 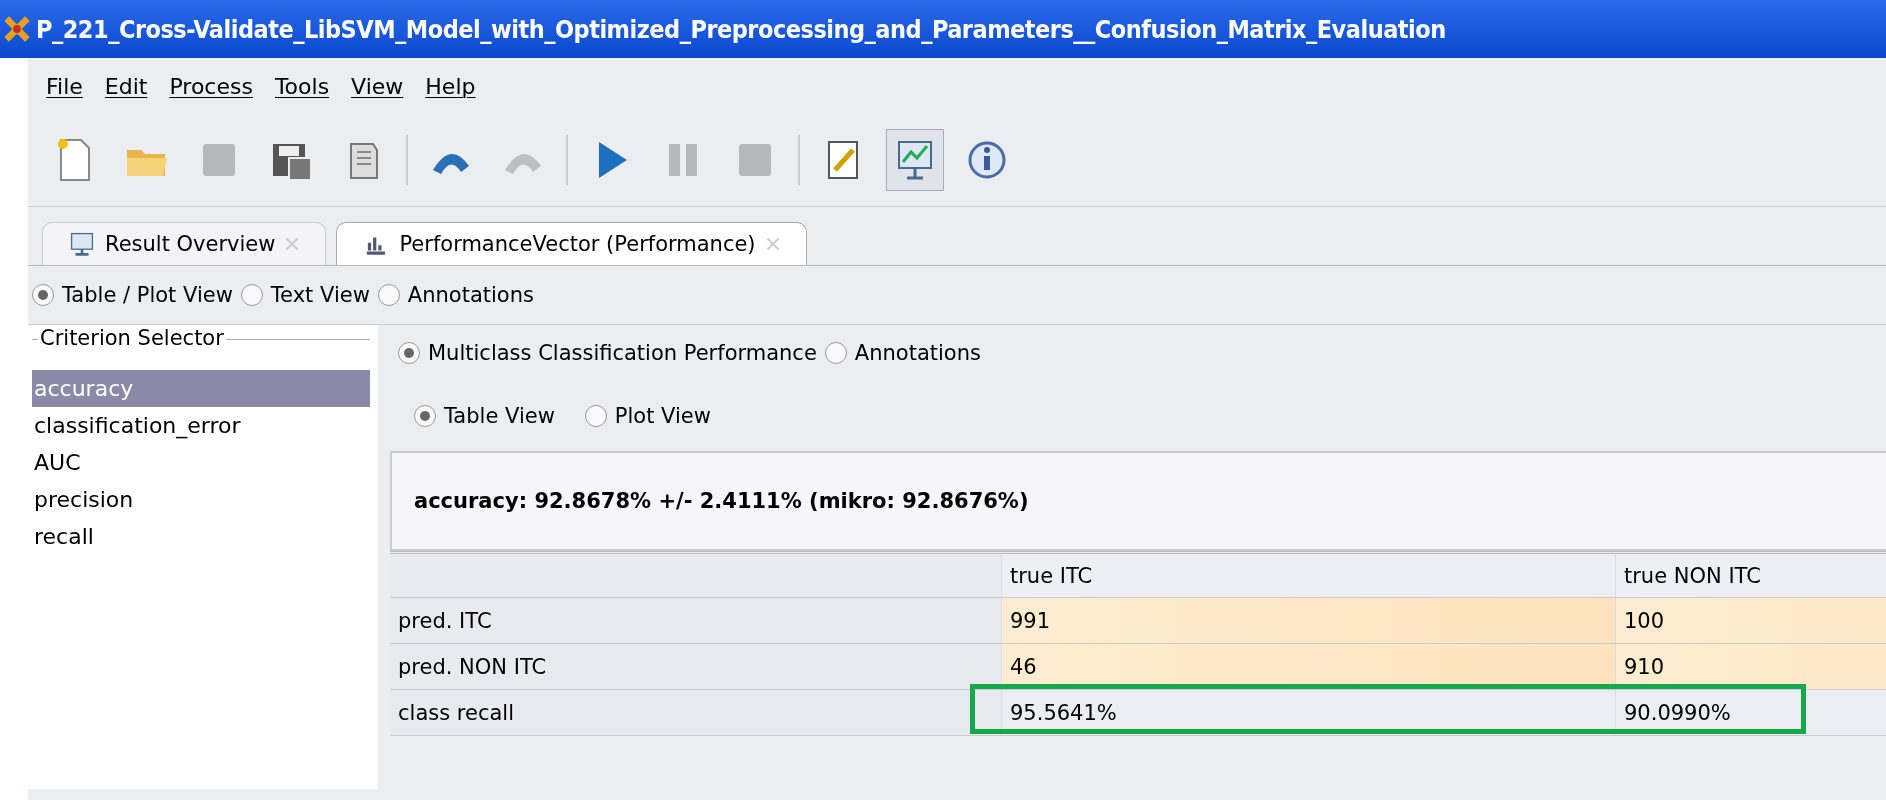 I want to click on radio-button: Plot View, so click(x=647, y=416).